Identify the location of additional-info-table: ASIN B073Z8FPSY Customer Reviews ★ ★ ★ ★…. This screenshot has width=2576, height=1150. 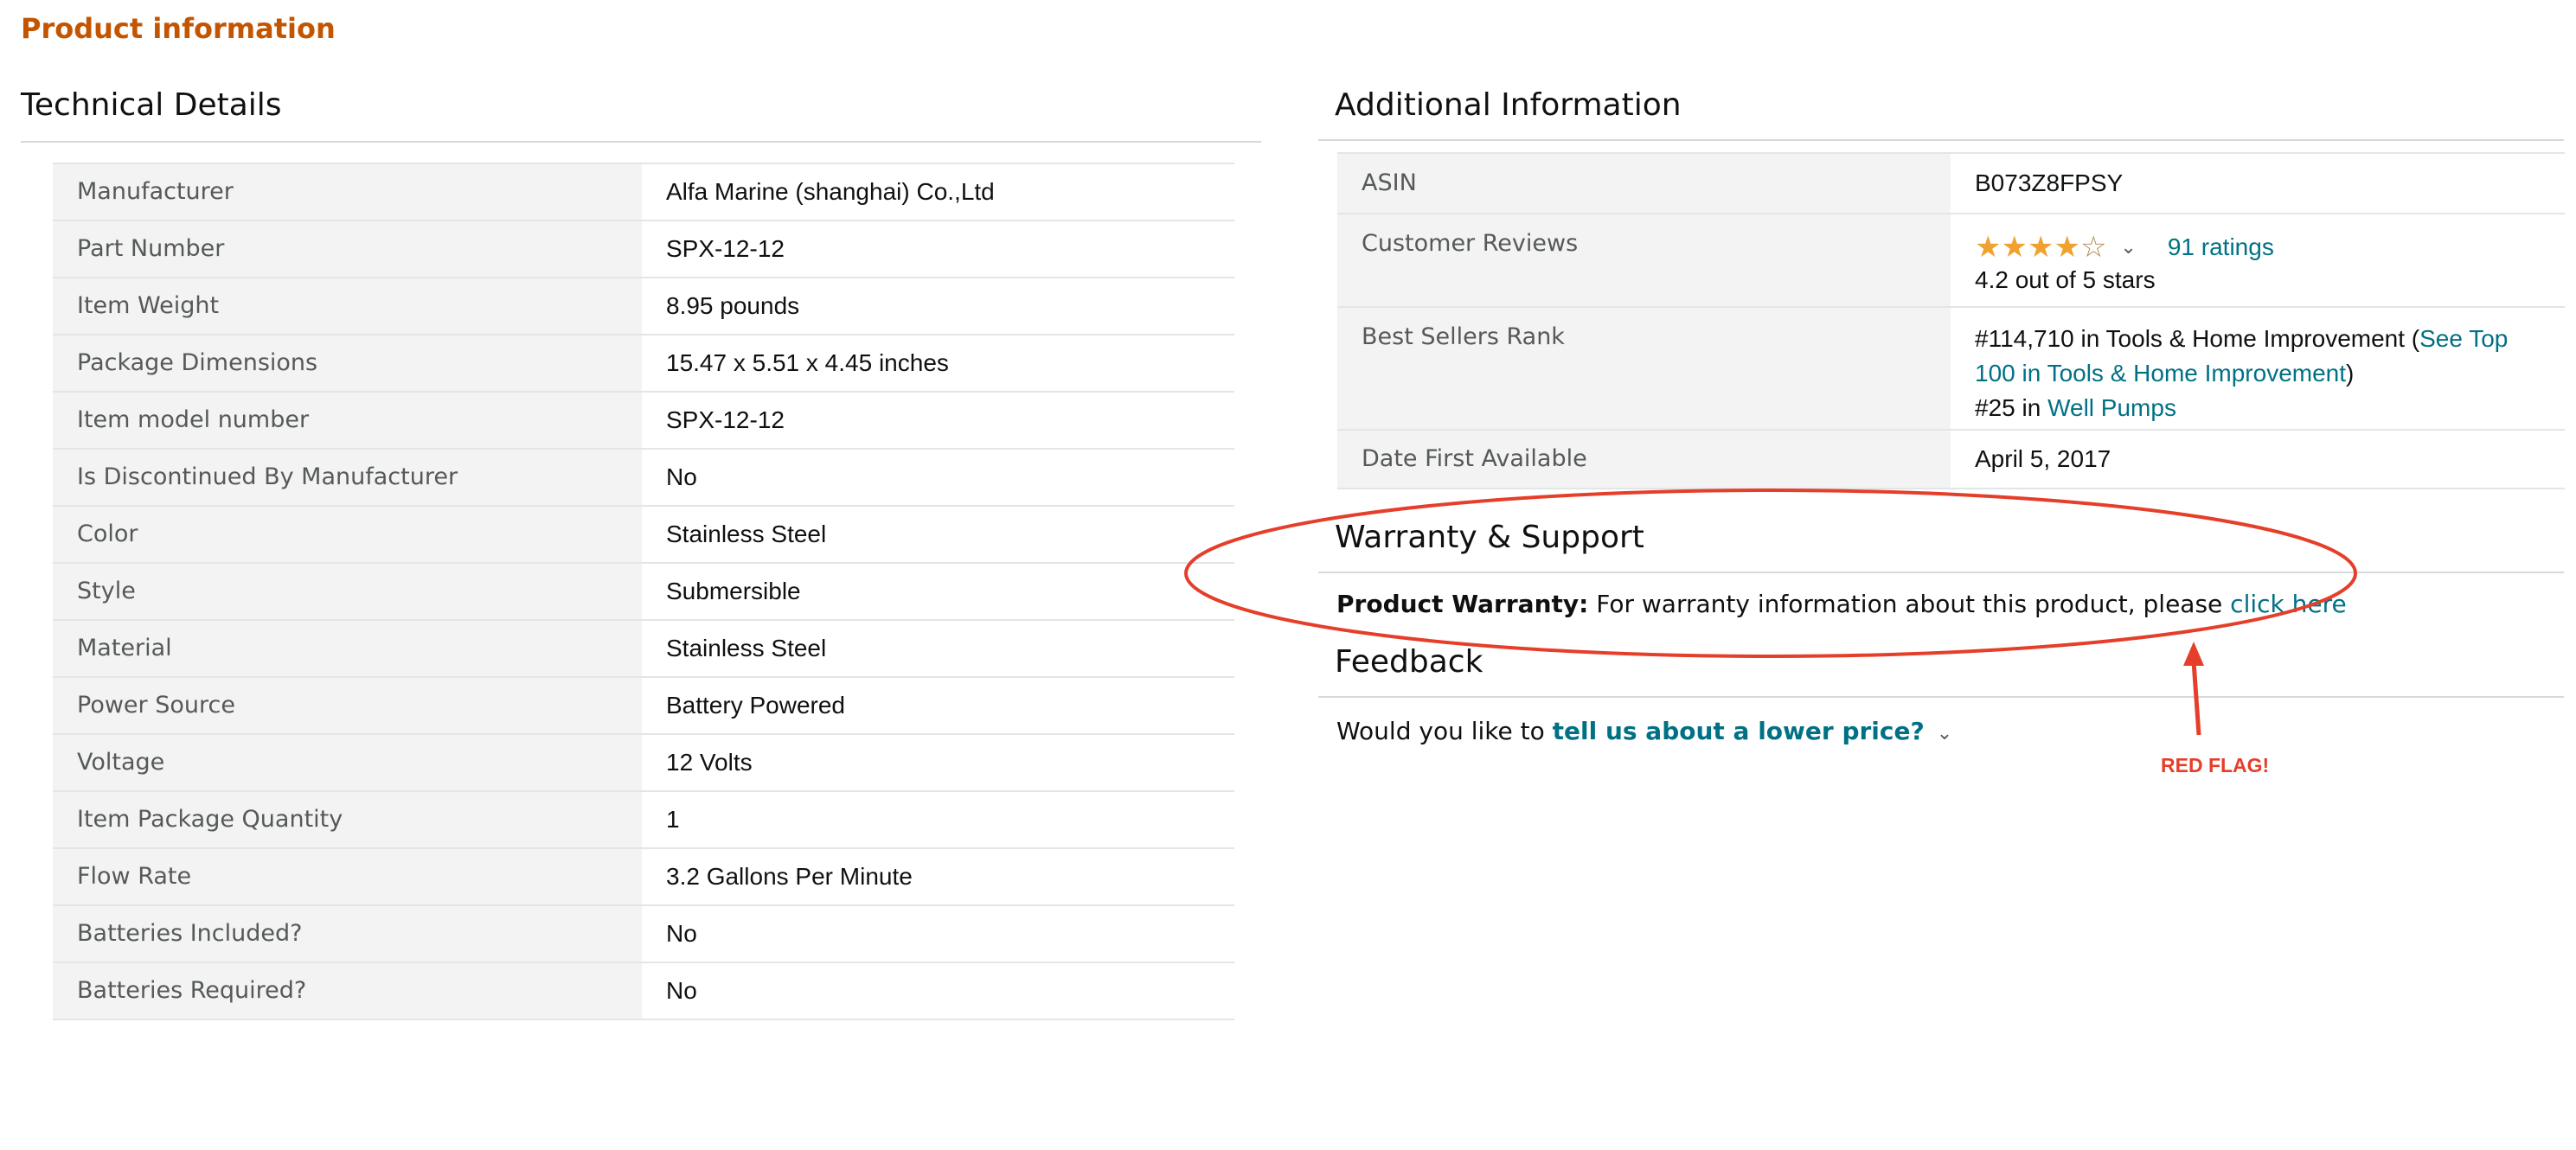
(1951, 320).